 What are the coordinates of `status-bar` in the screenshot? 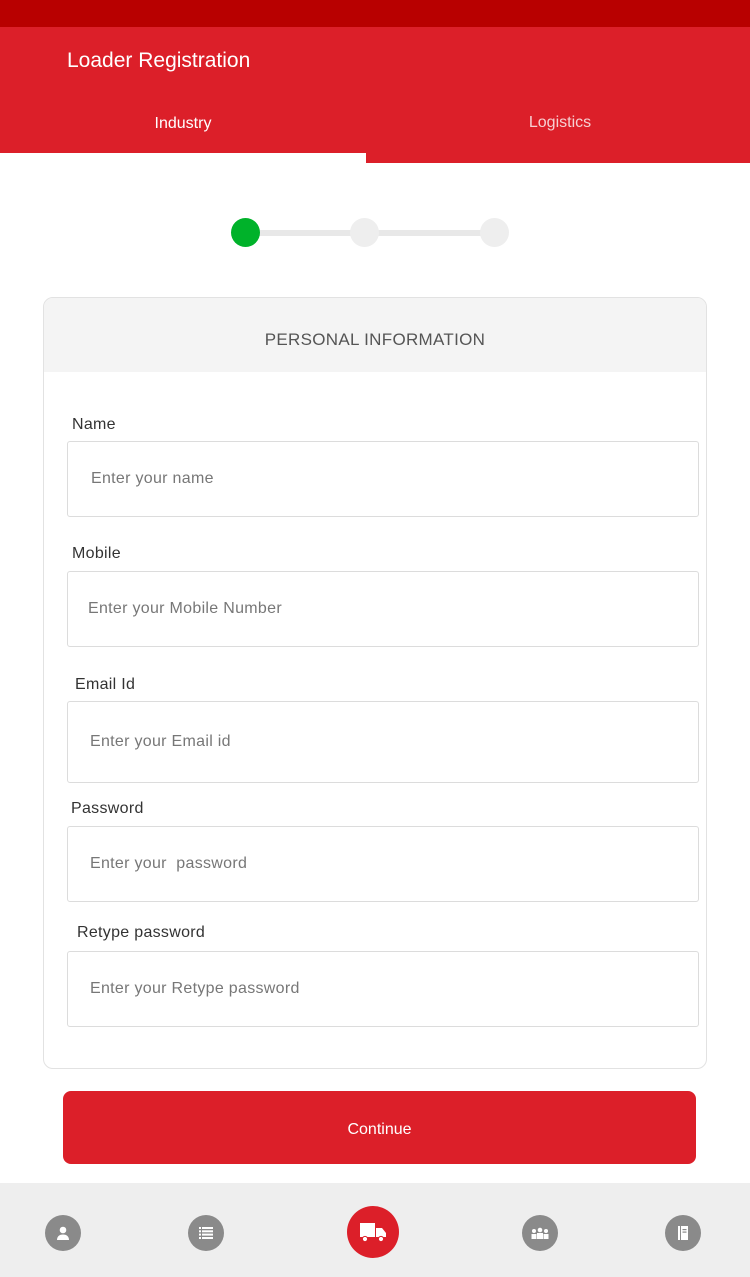 It's located at (375, 13).